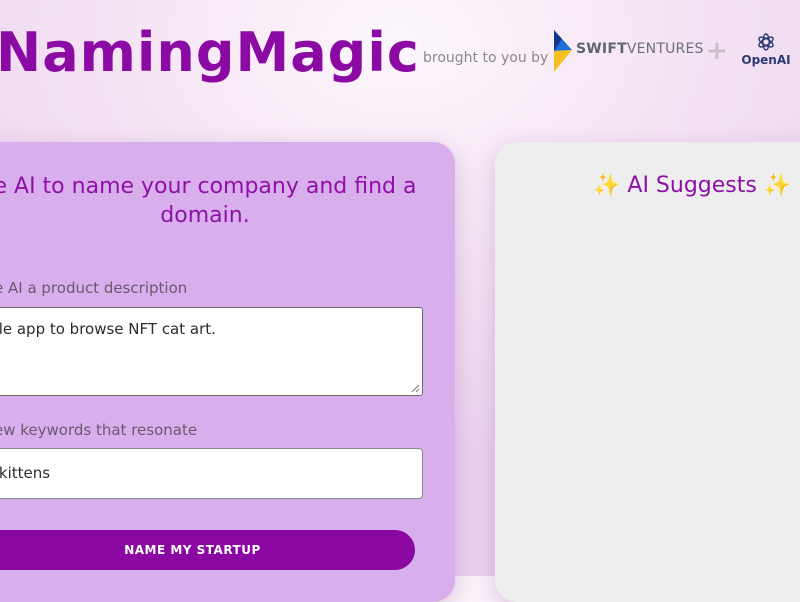 This screenshot has height=602, width=800. Describe the element at coordinates (665, 49) in the screenshot. I see `sponsor-1-rest: VENTURES` at that location.